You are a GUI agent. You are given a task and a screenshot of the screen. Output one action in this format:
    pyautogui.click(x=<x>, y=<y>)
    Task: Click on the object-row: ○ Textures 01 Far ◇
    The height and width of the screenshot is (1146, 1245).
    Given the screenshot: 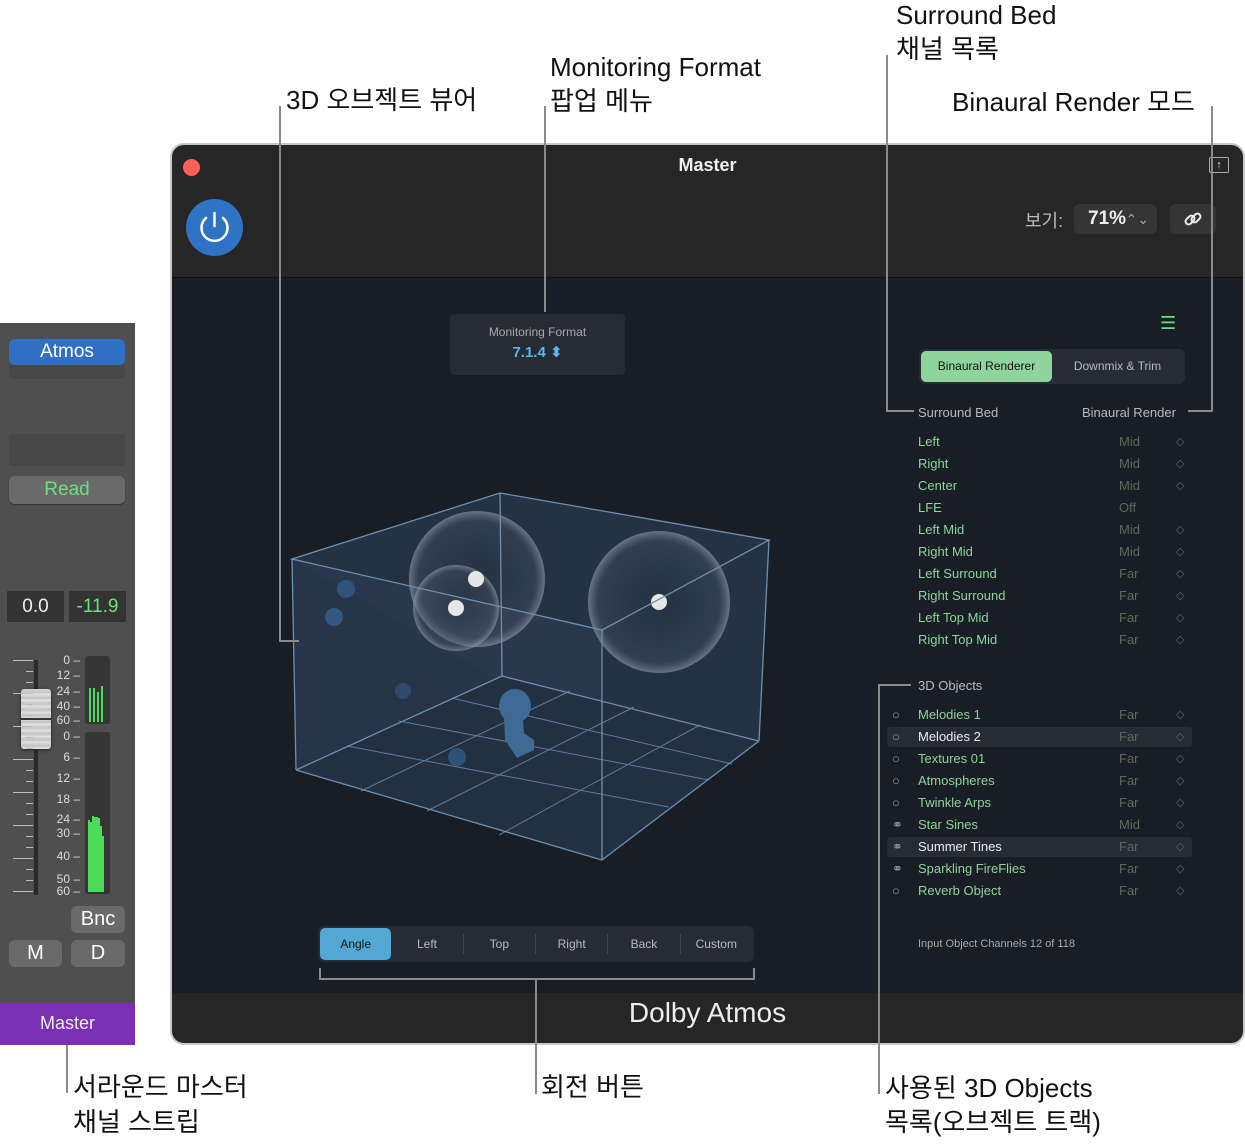 What is the action you would take?
    pyautogui.click(x=1039, y=759)
    